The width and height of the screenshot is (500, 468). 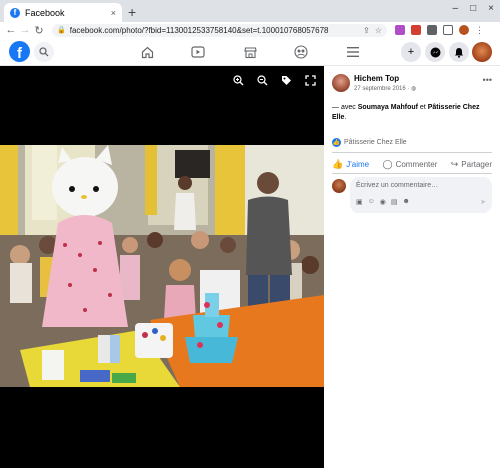 What do you see at coordinates (482, 52) in the screenshot?
I see `account-avatar` at bounding box center [482, 52].